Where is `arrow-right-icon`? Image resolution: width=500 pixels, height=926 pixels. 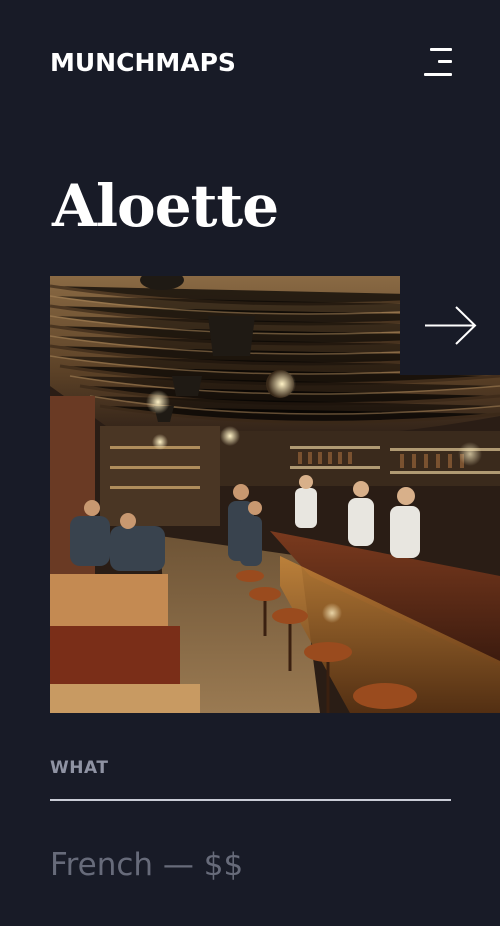
arrow-right-icon is located at coordinates (451, 325).